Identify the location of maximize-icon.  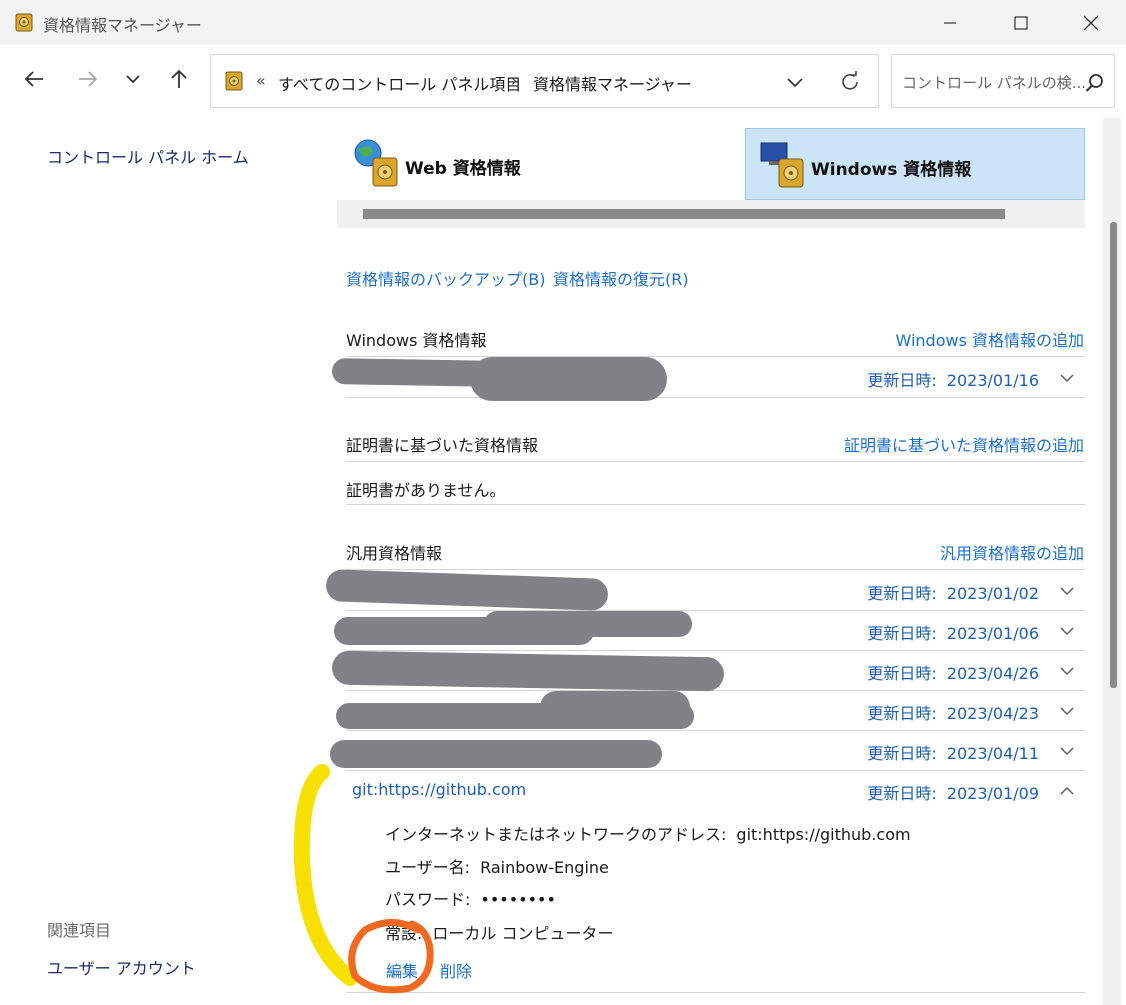
(1021, 22).